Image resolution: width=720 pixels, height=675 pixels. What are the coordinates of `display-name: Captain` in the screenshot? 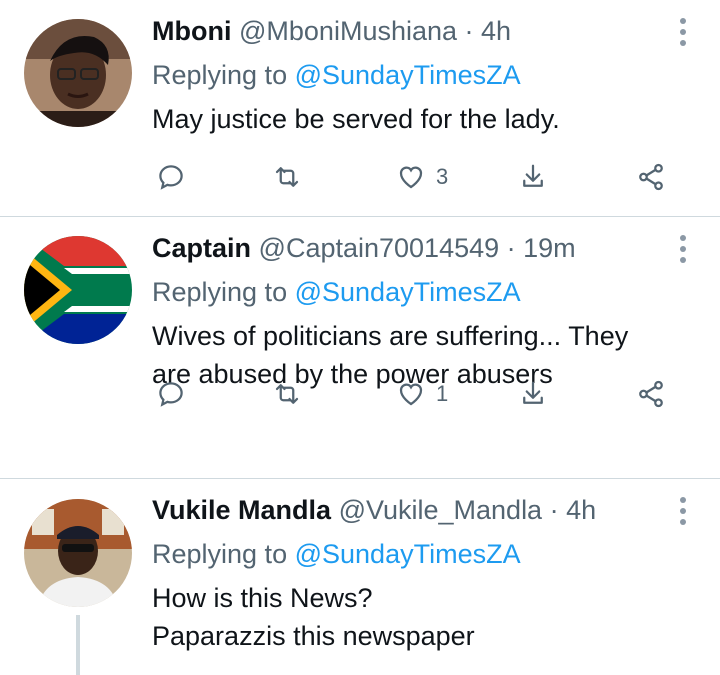 It's located at (201, 248).